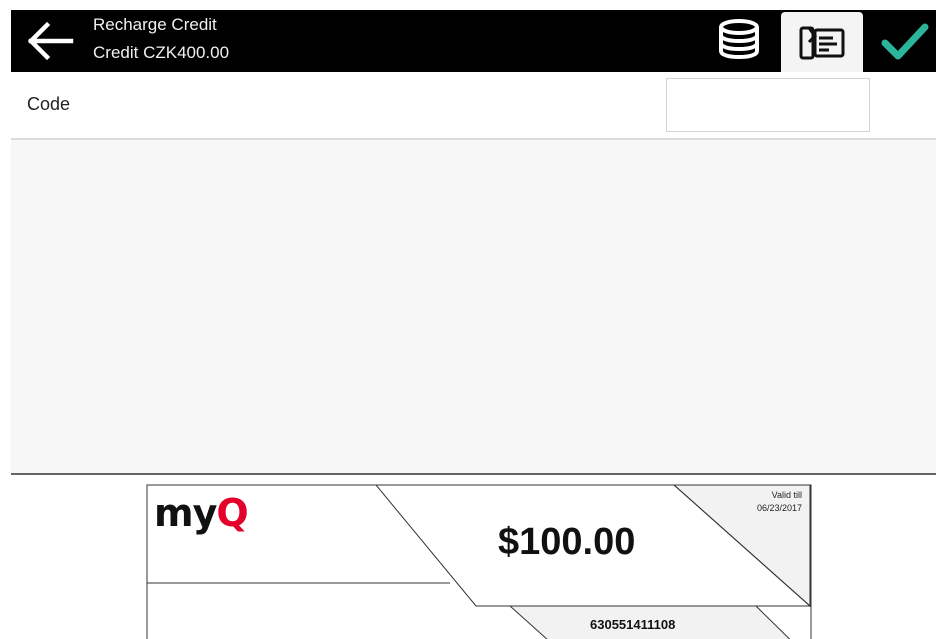 The height and width of the screenshot is (639, 936). I want to click on header-titles: Recharge Credit Credit CZK400.00, so click(161, 39).